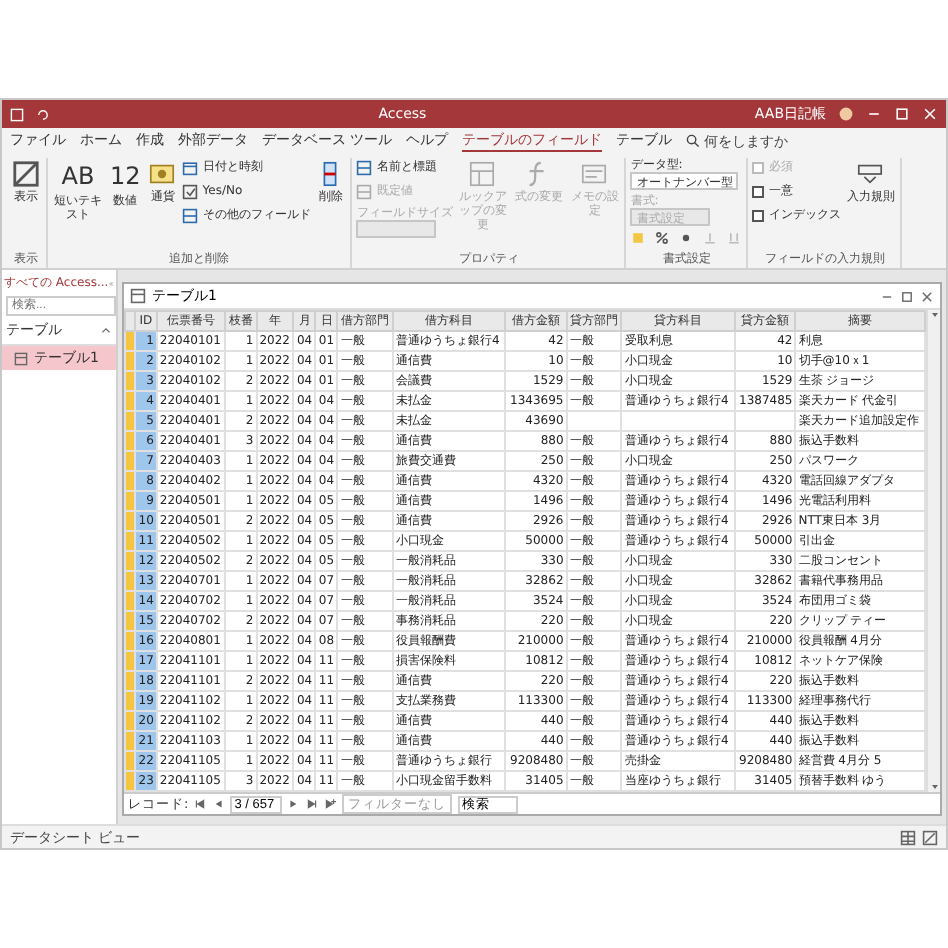  I want to click on design-view-icon, so click(930, 837).